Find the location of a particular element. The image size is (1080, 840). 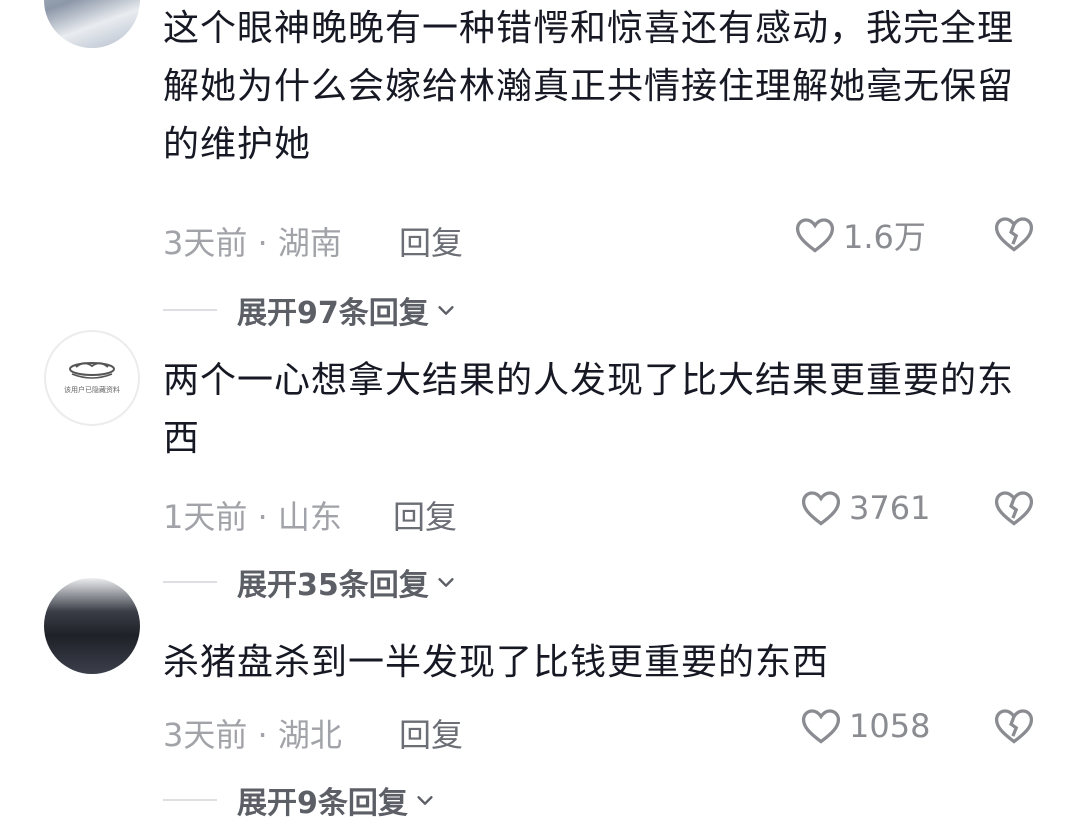

like-button: 1.6万 is located at coordinates (859, 235).